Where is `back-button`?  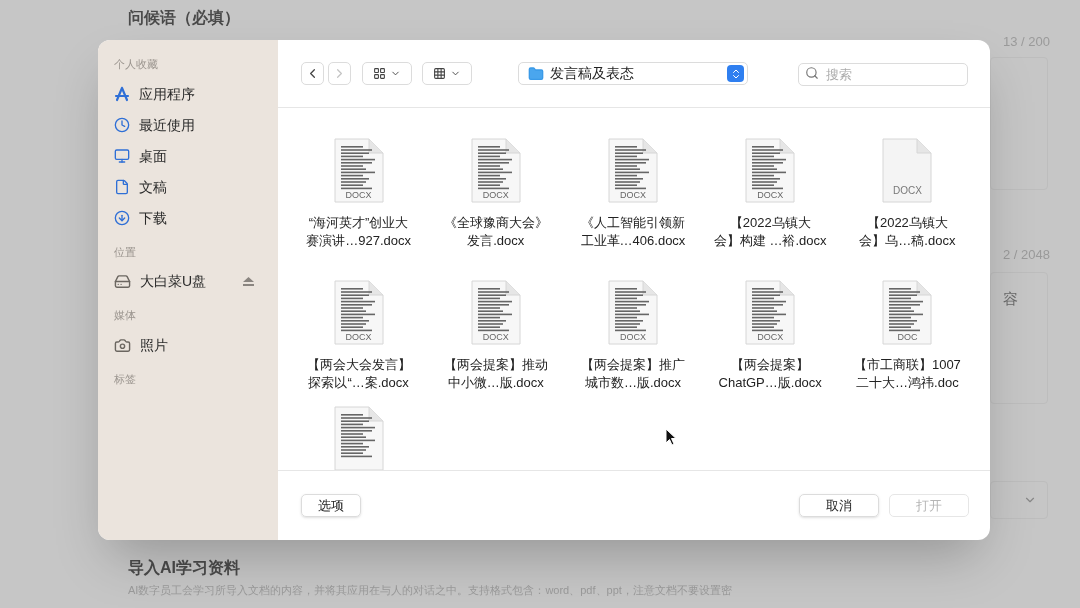 back-button is located at coordinates (312, 73).